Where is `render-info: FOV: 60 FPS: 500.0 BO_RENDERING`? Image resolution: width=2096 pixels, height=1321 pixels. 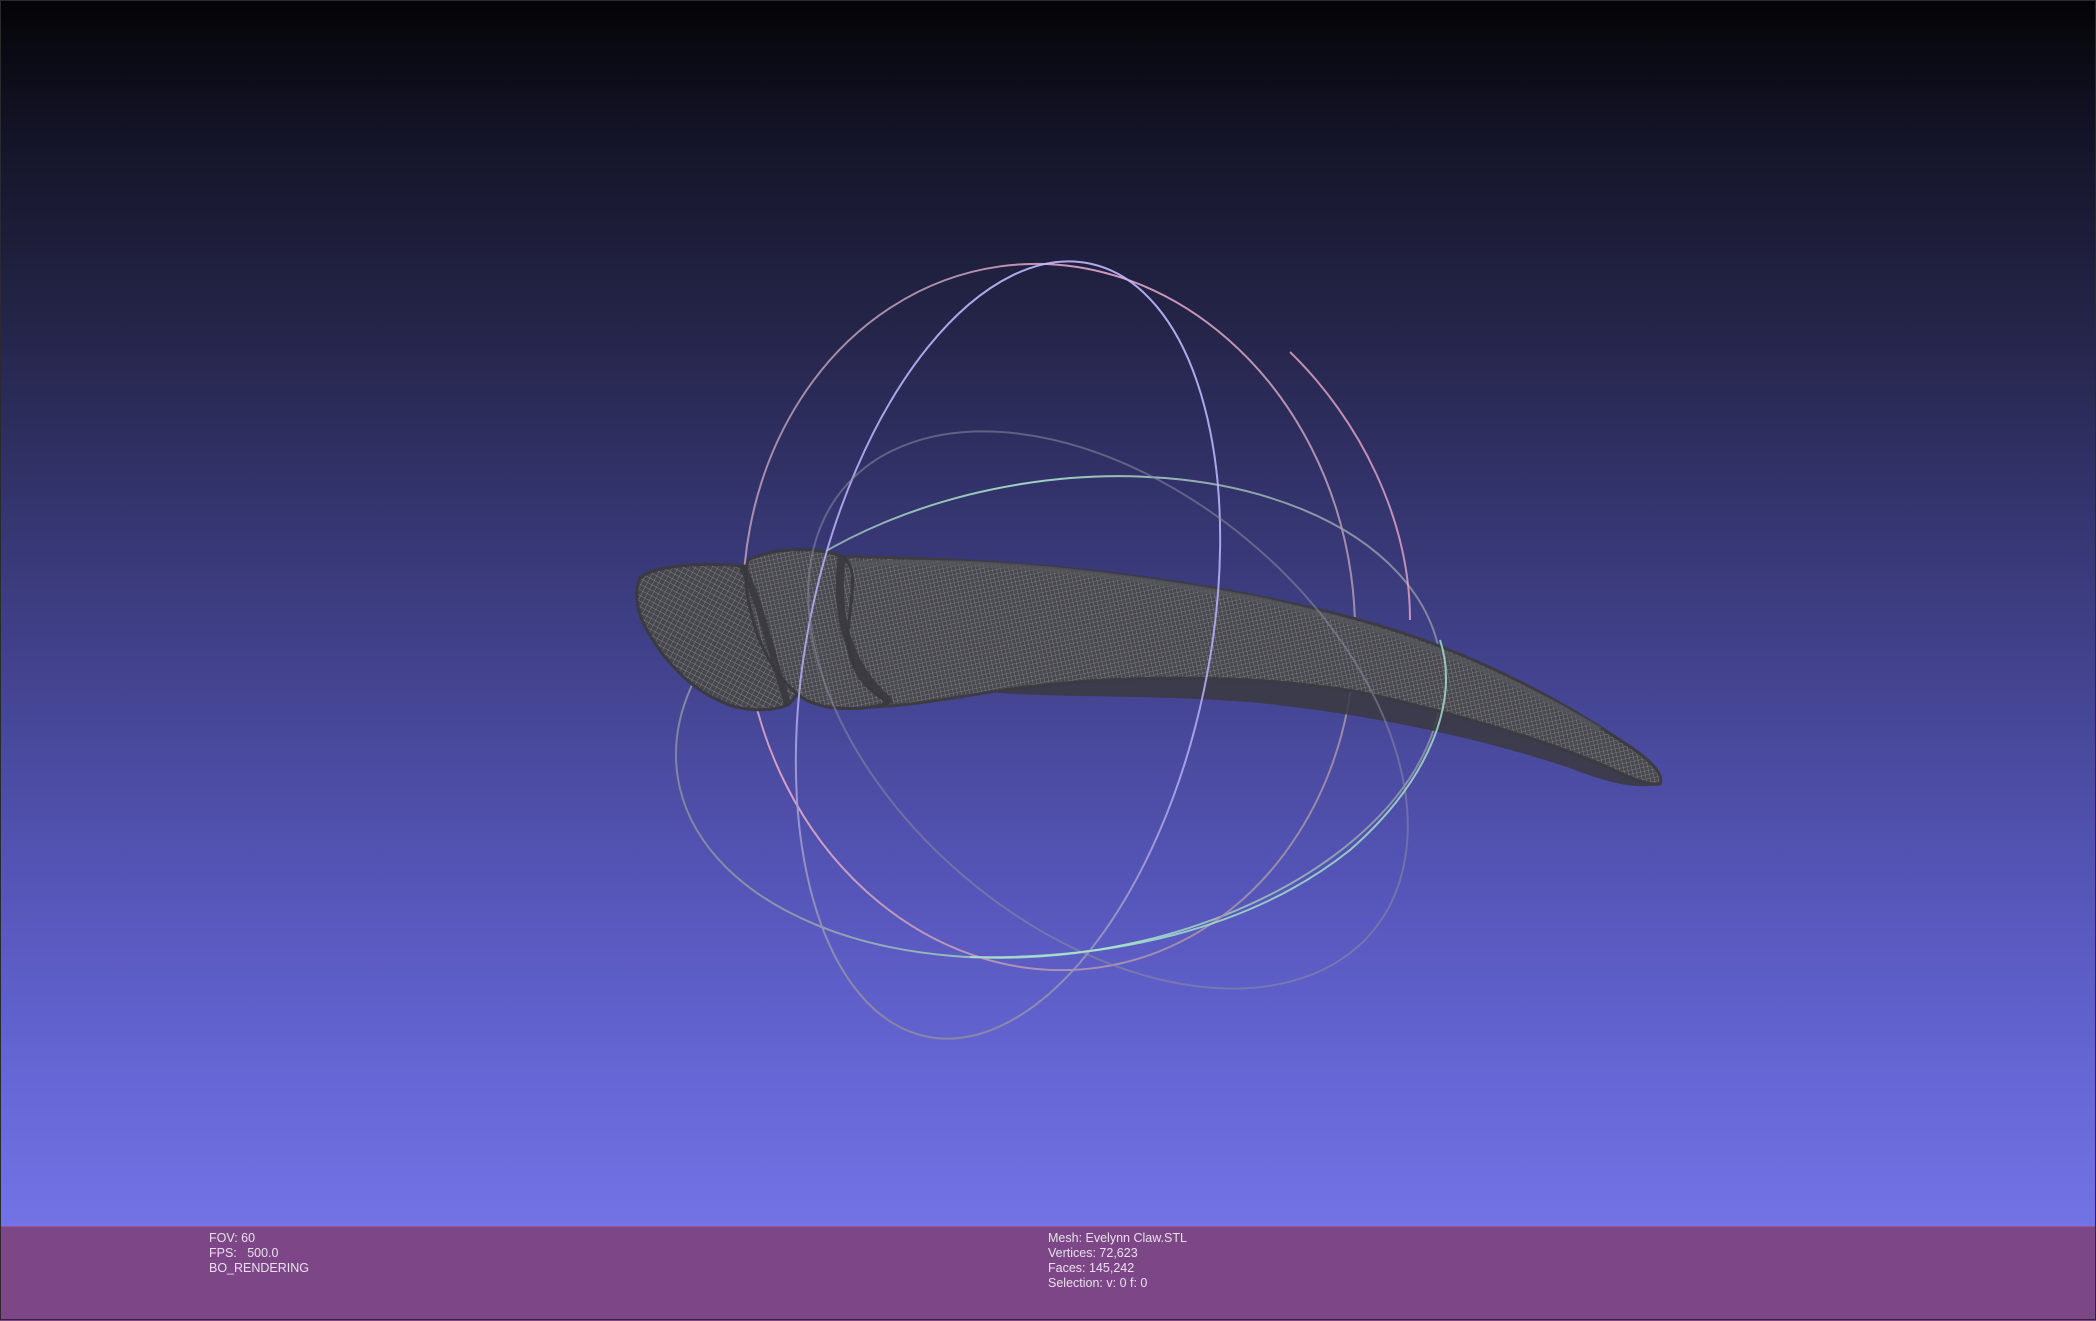 render-info: FOV: 60 FPS: 500.0 BO_RENDERING is located at coordinates (259, 1253).